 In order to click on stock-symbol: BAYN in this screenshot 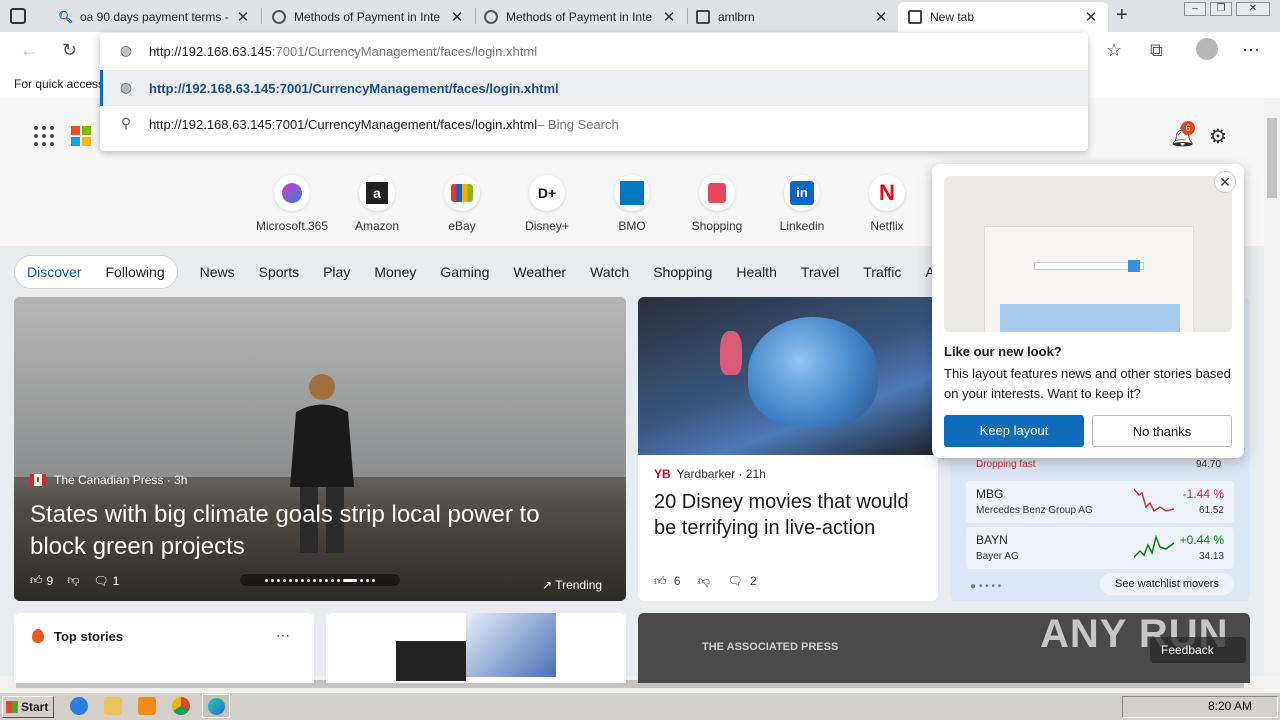, I will do `click(992, 540)`.